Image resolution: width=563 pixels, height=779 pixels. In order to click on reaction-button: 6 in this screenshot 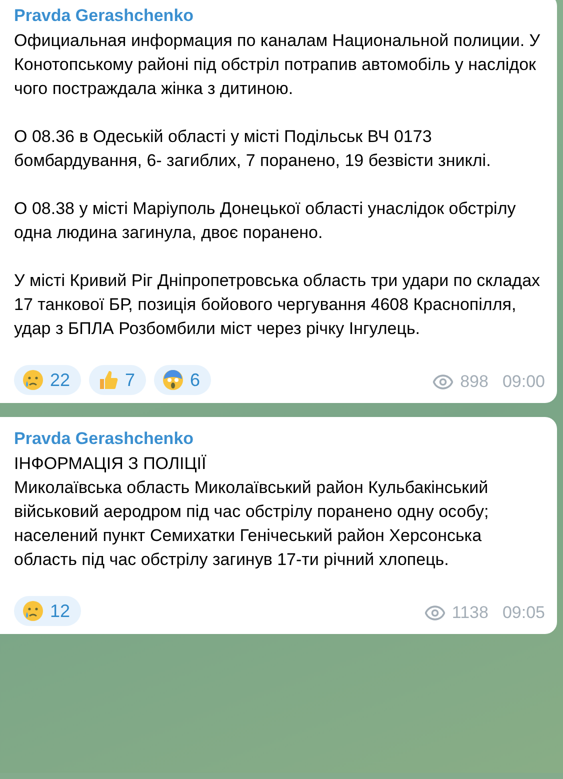, I will do `click(183, 380)`.